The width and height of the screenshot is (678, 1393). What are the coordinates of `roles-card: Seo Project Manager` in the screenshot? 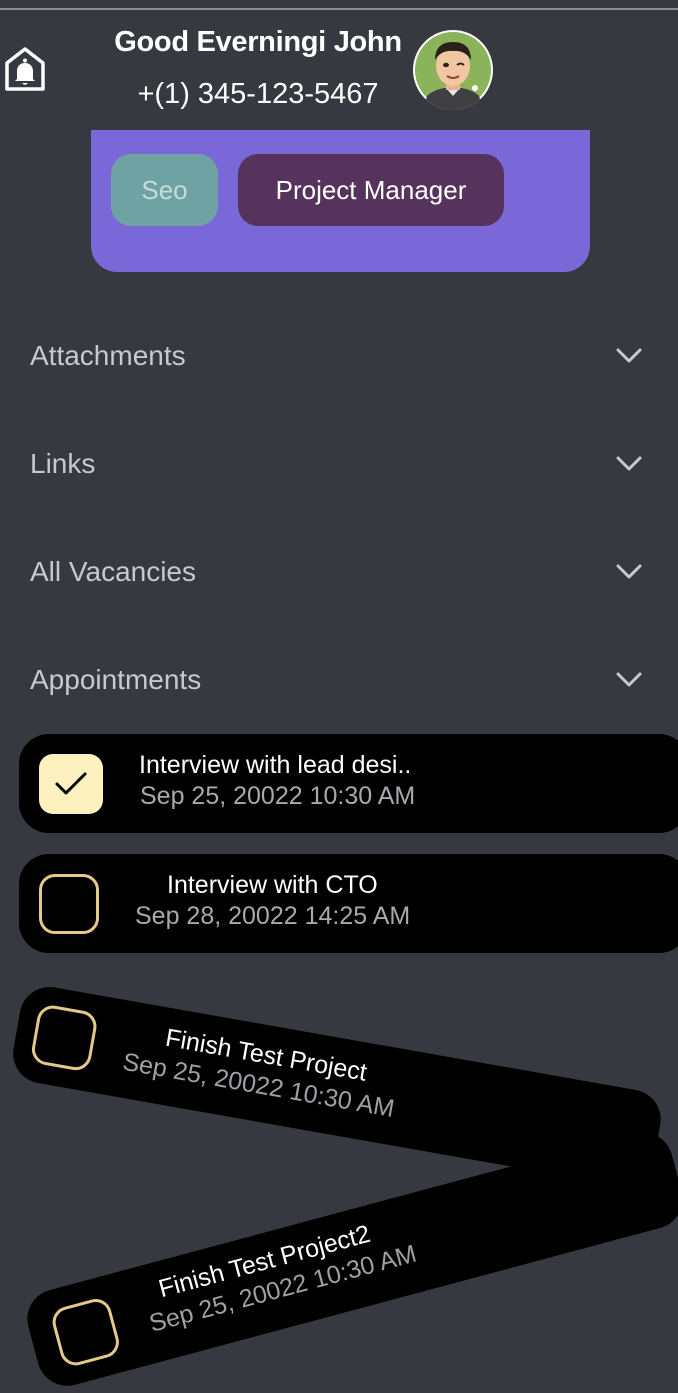 It's located at (340, 201).